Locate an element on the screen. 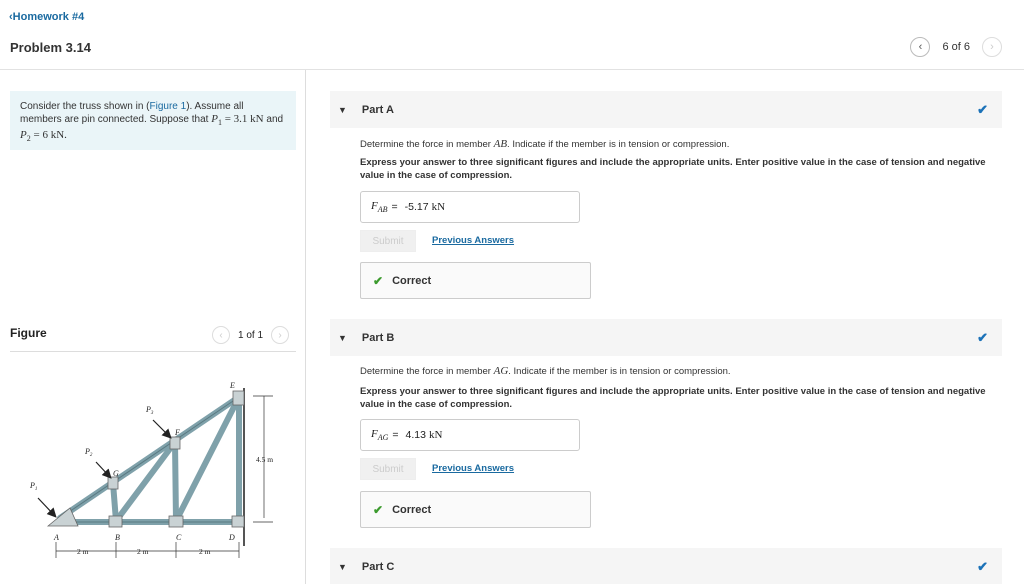 The image size is (1024, 584). answer-value: -5.17 is located at coordinates (416, 207).